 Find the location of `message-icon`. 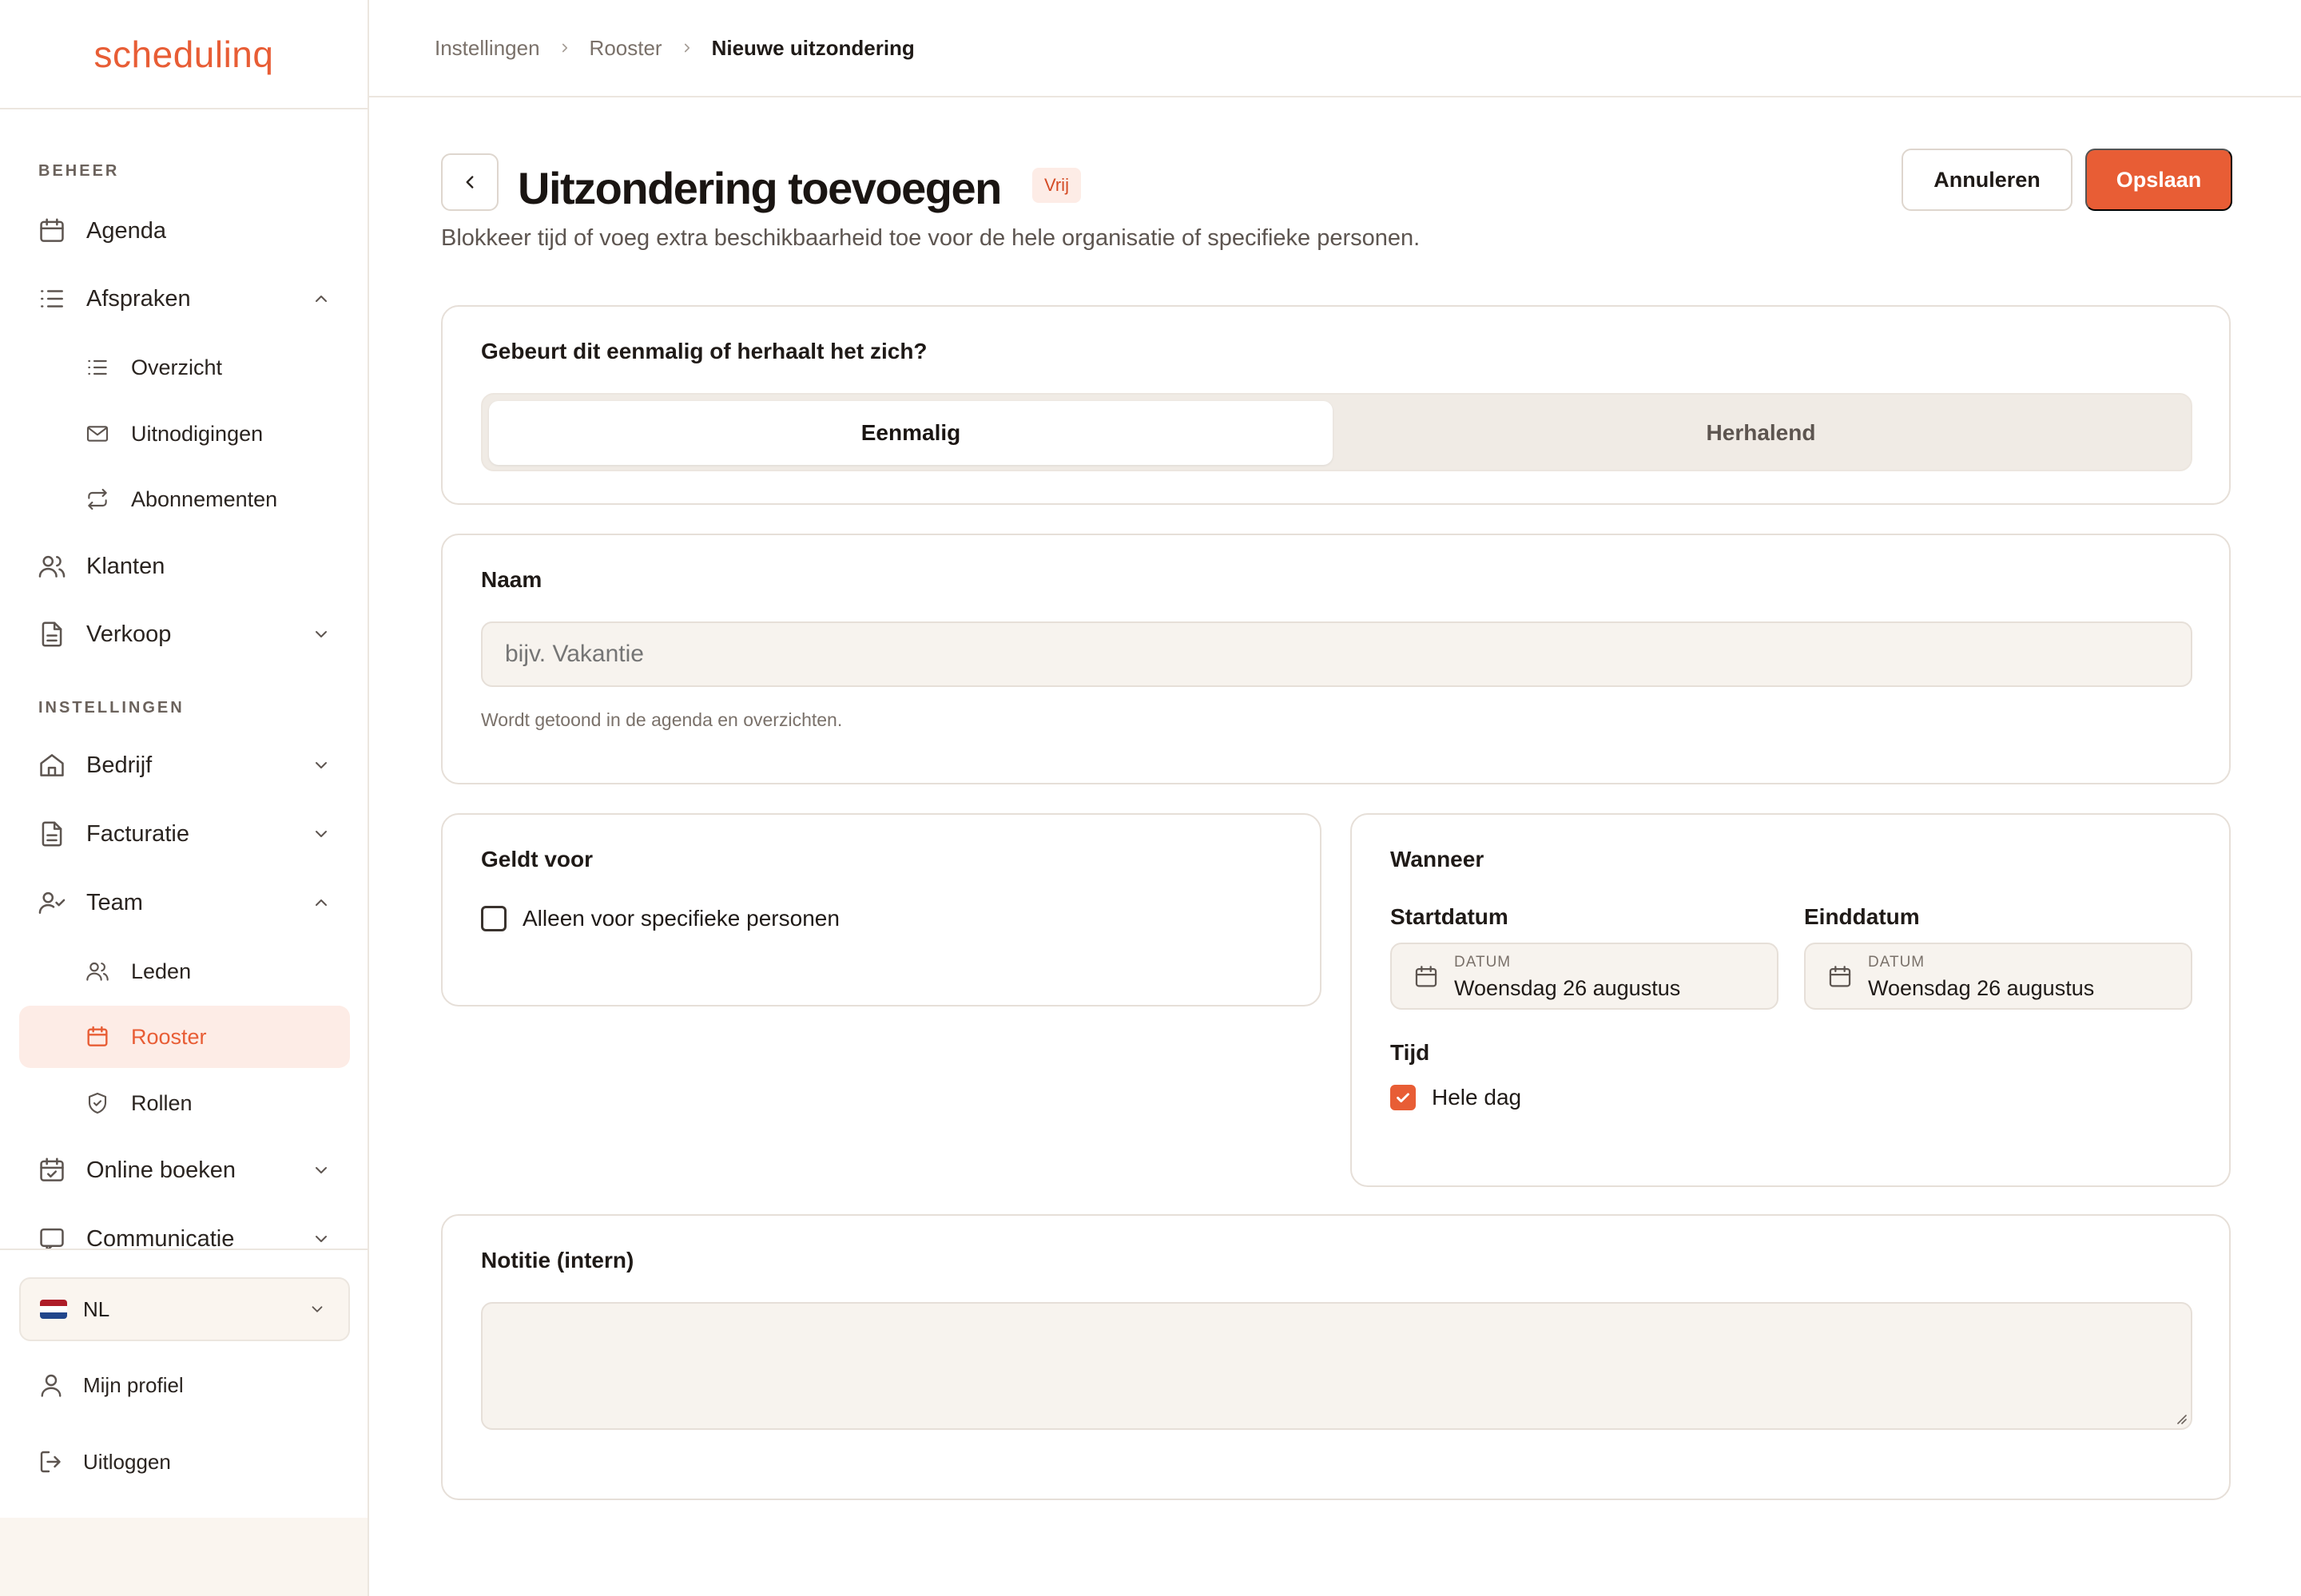

message-icon is located at coordinates (52, 1236).